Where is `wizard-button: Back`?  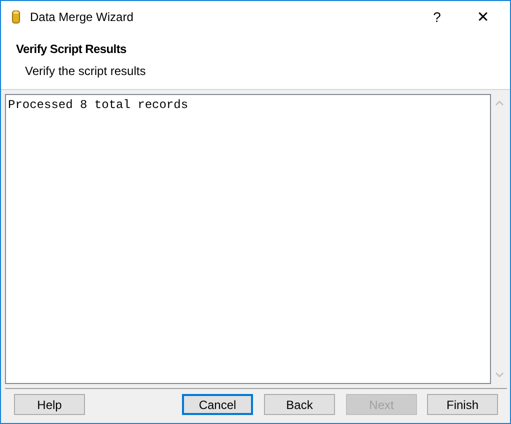
wizard-button: Back is located at coordinates (299, 404).